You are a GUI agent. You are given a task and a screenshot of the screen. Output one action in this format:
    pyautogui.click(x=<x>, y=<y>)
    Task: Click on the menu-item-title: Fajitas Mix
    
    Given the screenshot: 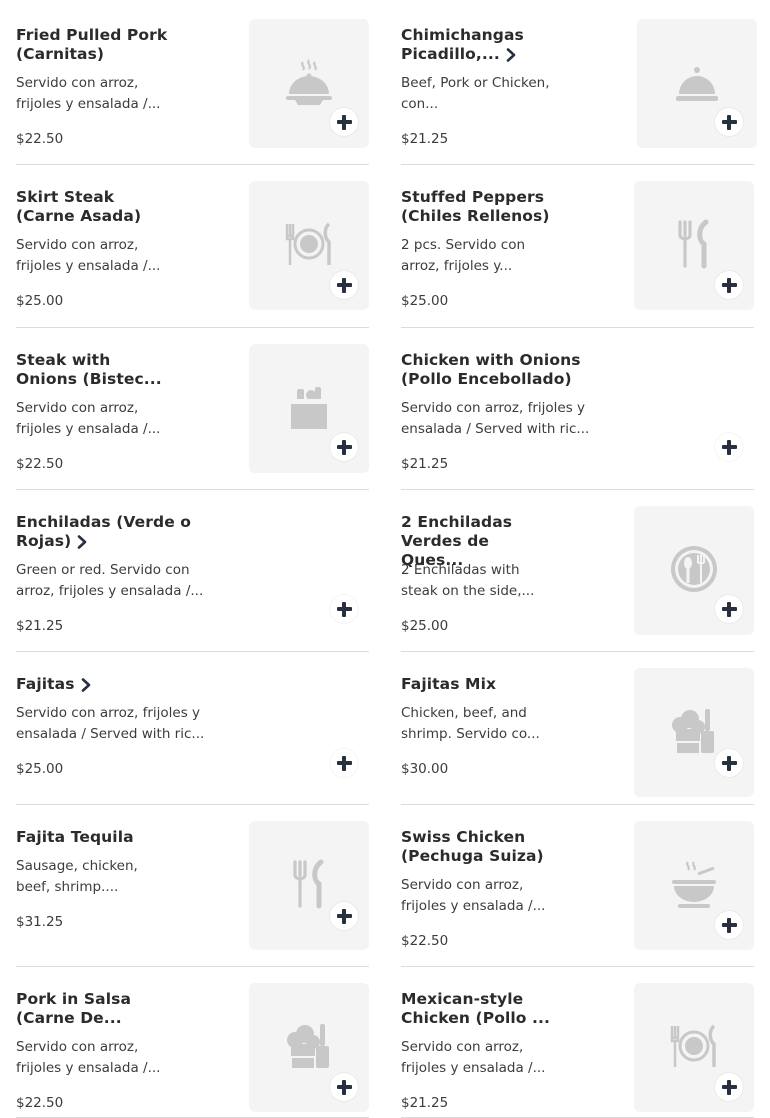 What is the action you would take?
    pyautogui.click(x=461, y=684)
    